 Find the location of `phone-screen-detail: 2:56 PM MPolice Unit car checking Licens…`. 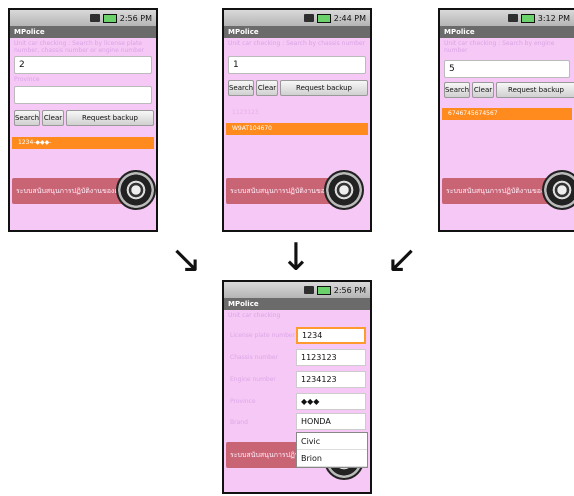

phone-screen-detail: 2:56 PM MPolice Unit car checking Licens… is located at coordinates (297, 387).